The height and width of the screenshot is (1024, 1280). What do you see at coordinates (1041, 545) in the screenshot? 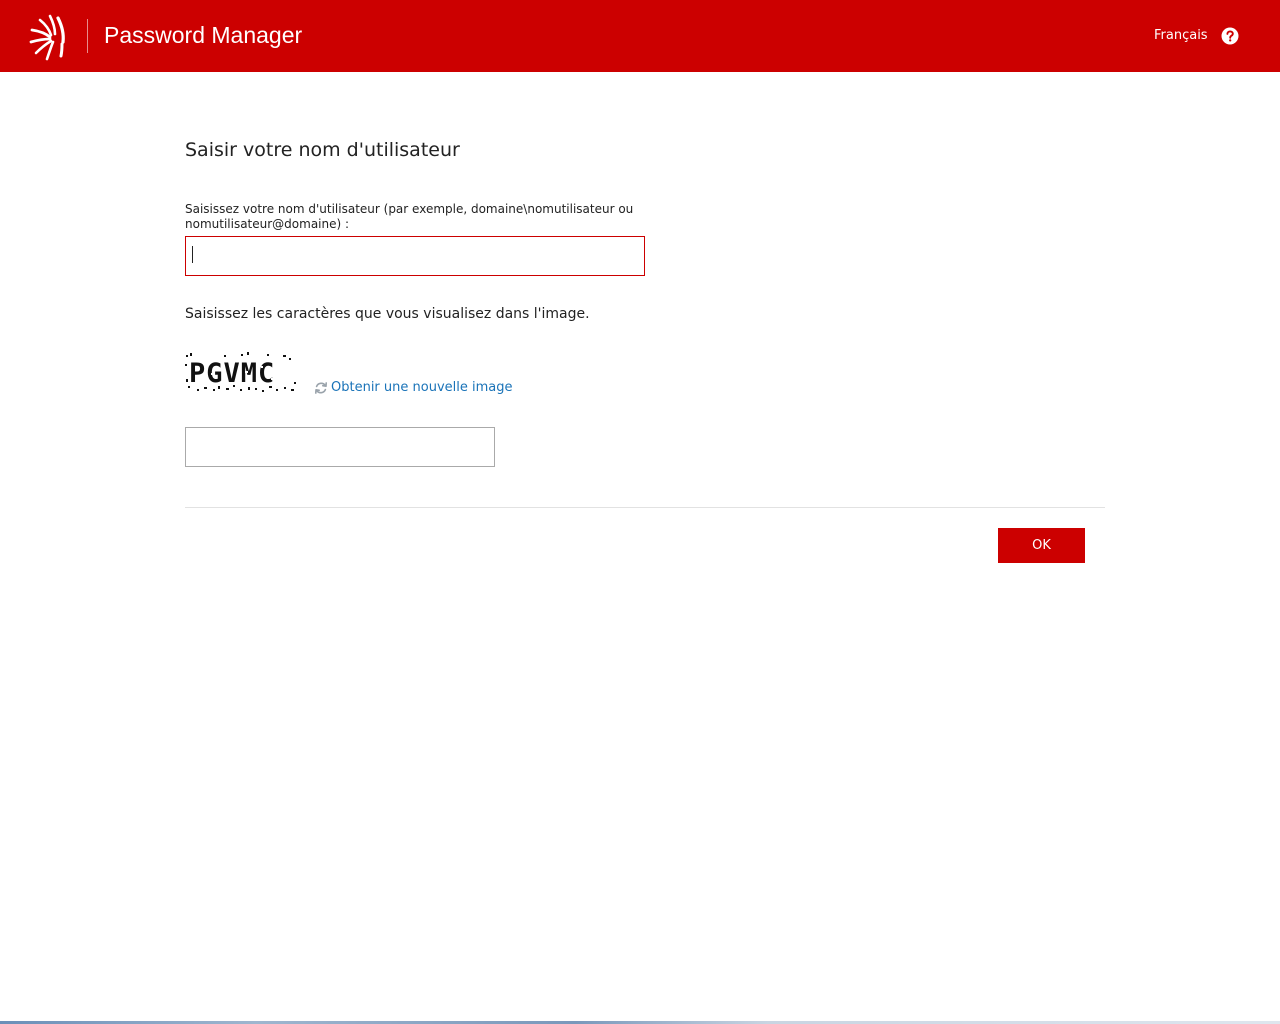
I see `ok-button: OK` at bounding box center [1041, 545].